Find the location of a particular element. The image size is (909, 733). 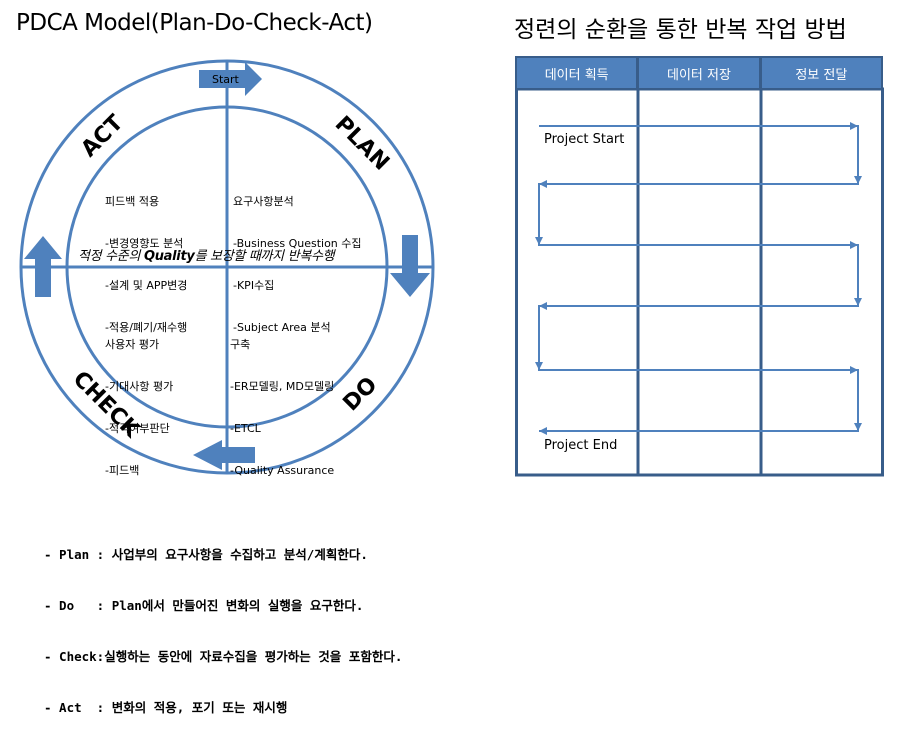

do-item: -ER모델링, MD모델링 is located at coordinates (282, 386).